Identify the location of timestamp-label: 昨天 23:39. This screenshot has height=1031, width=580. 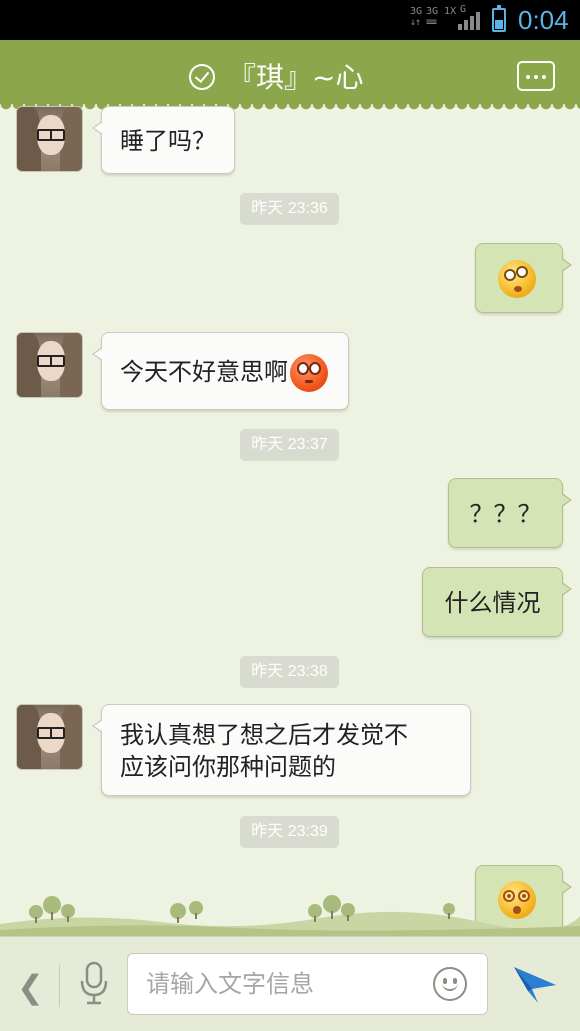
(289, 832).